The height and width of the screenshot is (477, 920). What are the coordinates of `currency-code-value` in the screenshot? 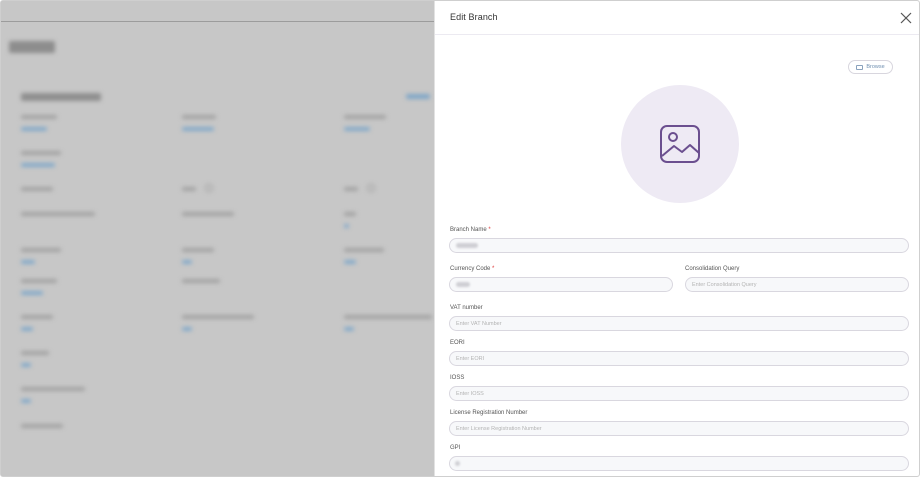 It's located at (463, 284).